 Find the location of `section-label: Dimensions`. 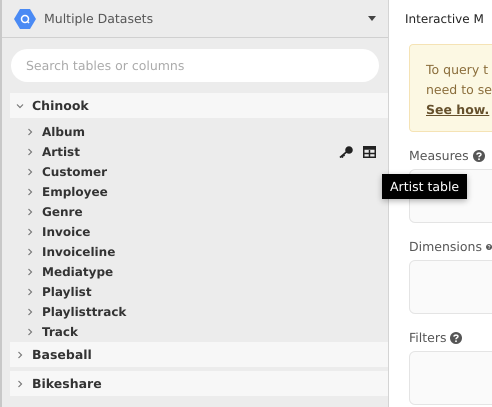

section-label: Dimensions is located at coordinates (445, 246).